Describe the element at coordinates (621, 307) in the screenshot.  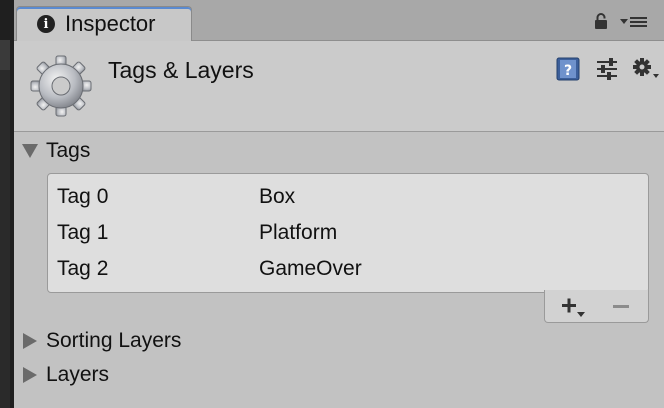
I see `minus-icon` at that location.